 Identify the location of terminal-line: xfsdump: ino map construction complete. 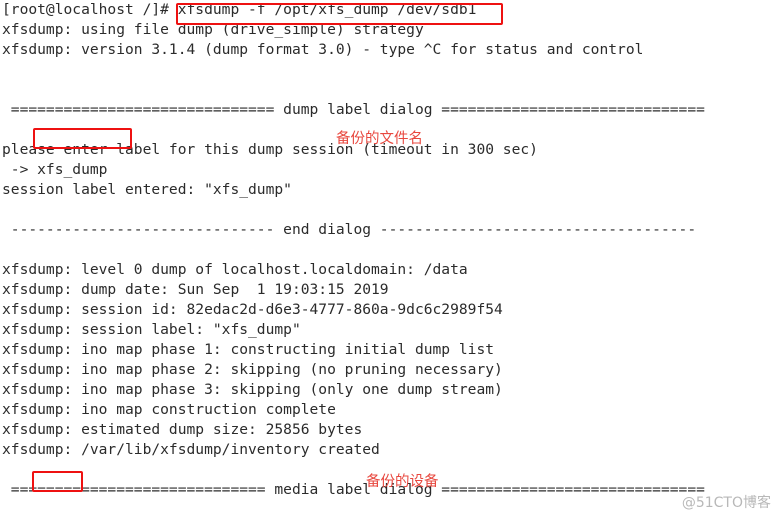
(169, 409).